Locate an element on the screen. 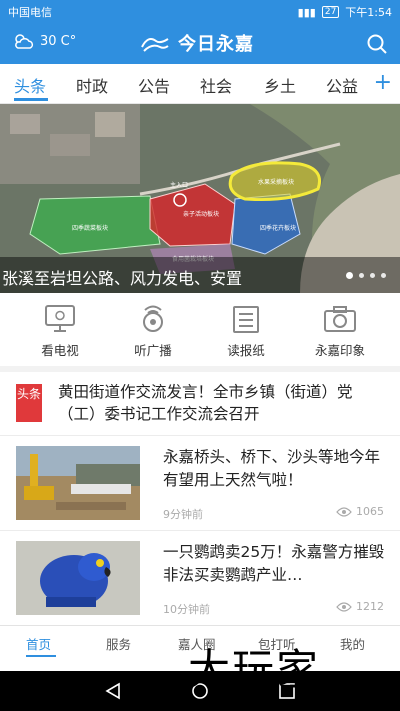  quick-link-label: 听广播 is located at coordinates (153, 350).